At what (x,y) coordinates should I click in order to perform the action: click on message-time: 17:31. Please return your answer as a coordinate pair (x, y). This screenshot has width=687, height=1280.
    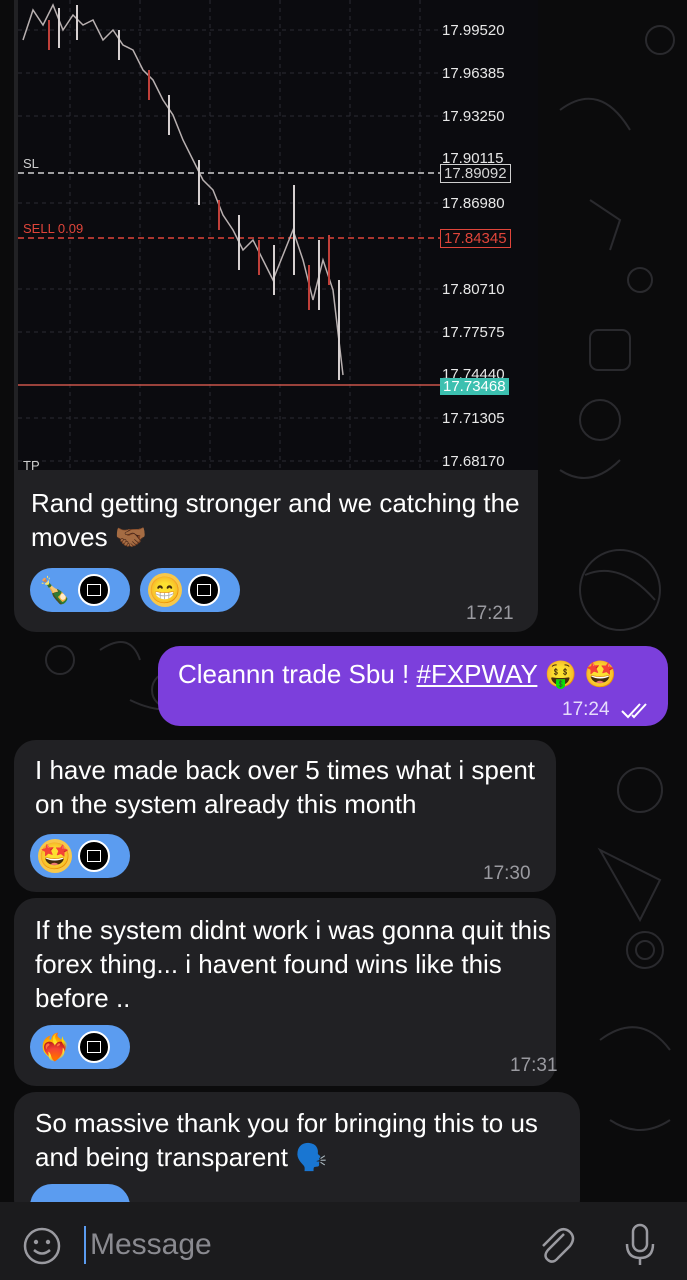
    Looking at the image, I should click on (534, 1065).